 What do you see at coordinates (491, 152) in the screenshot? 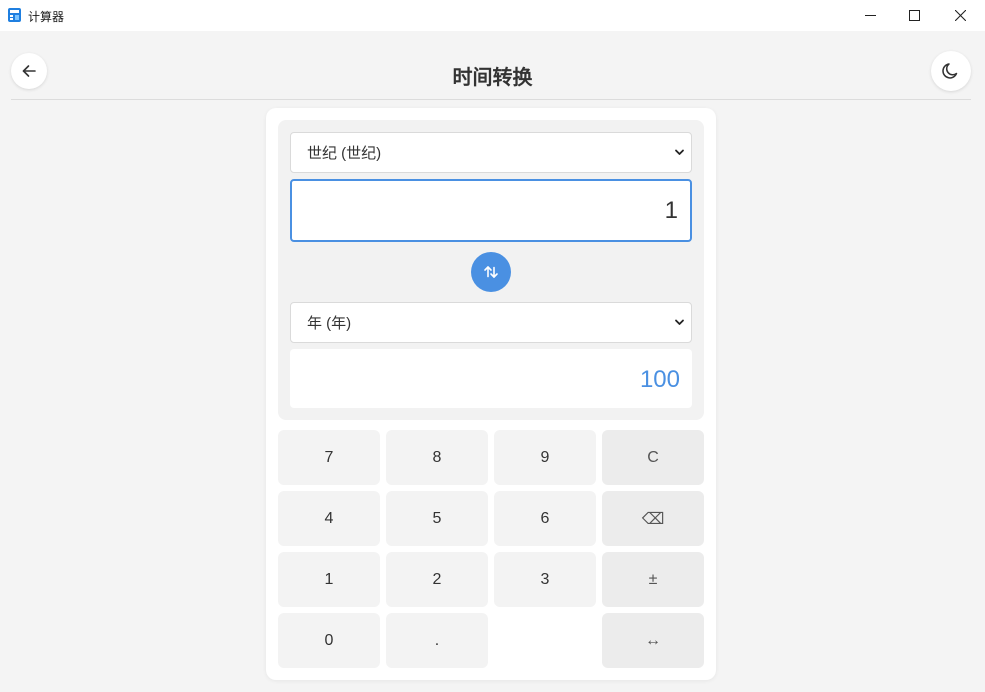
I see `from-unit-select: 世纪 (世纪)` at bounding box center [491, 152].